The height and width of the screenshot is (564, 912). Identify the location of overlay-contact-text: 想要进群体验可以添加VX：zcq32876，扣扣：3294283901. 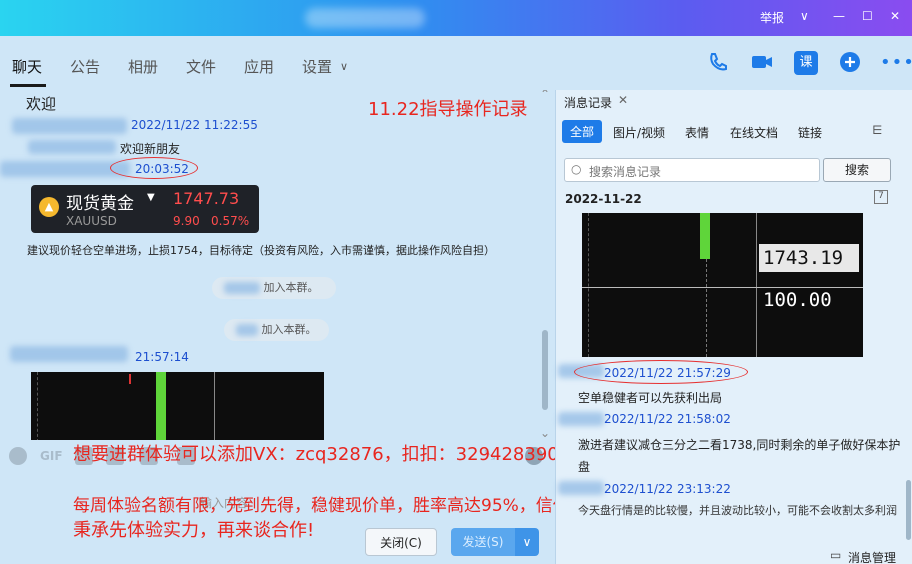
(322, 454).